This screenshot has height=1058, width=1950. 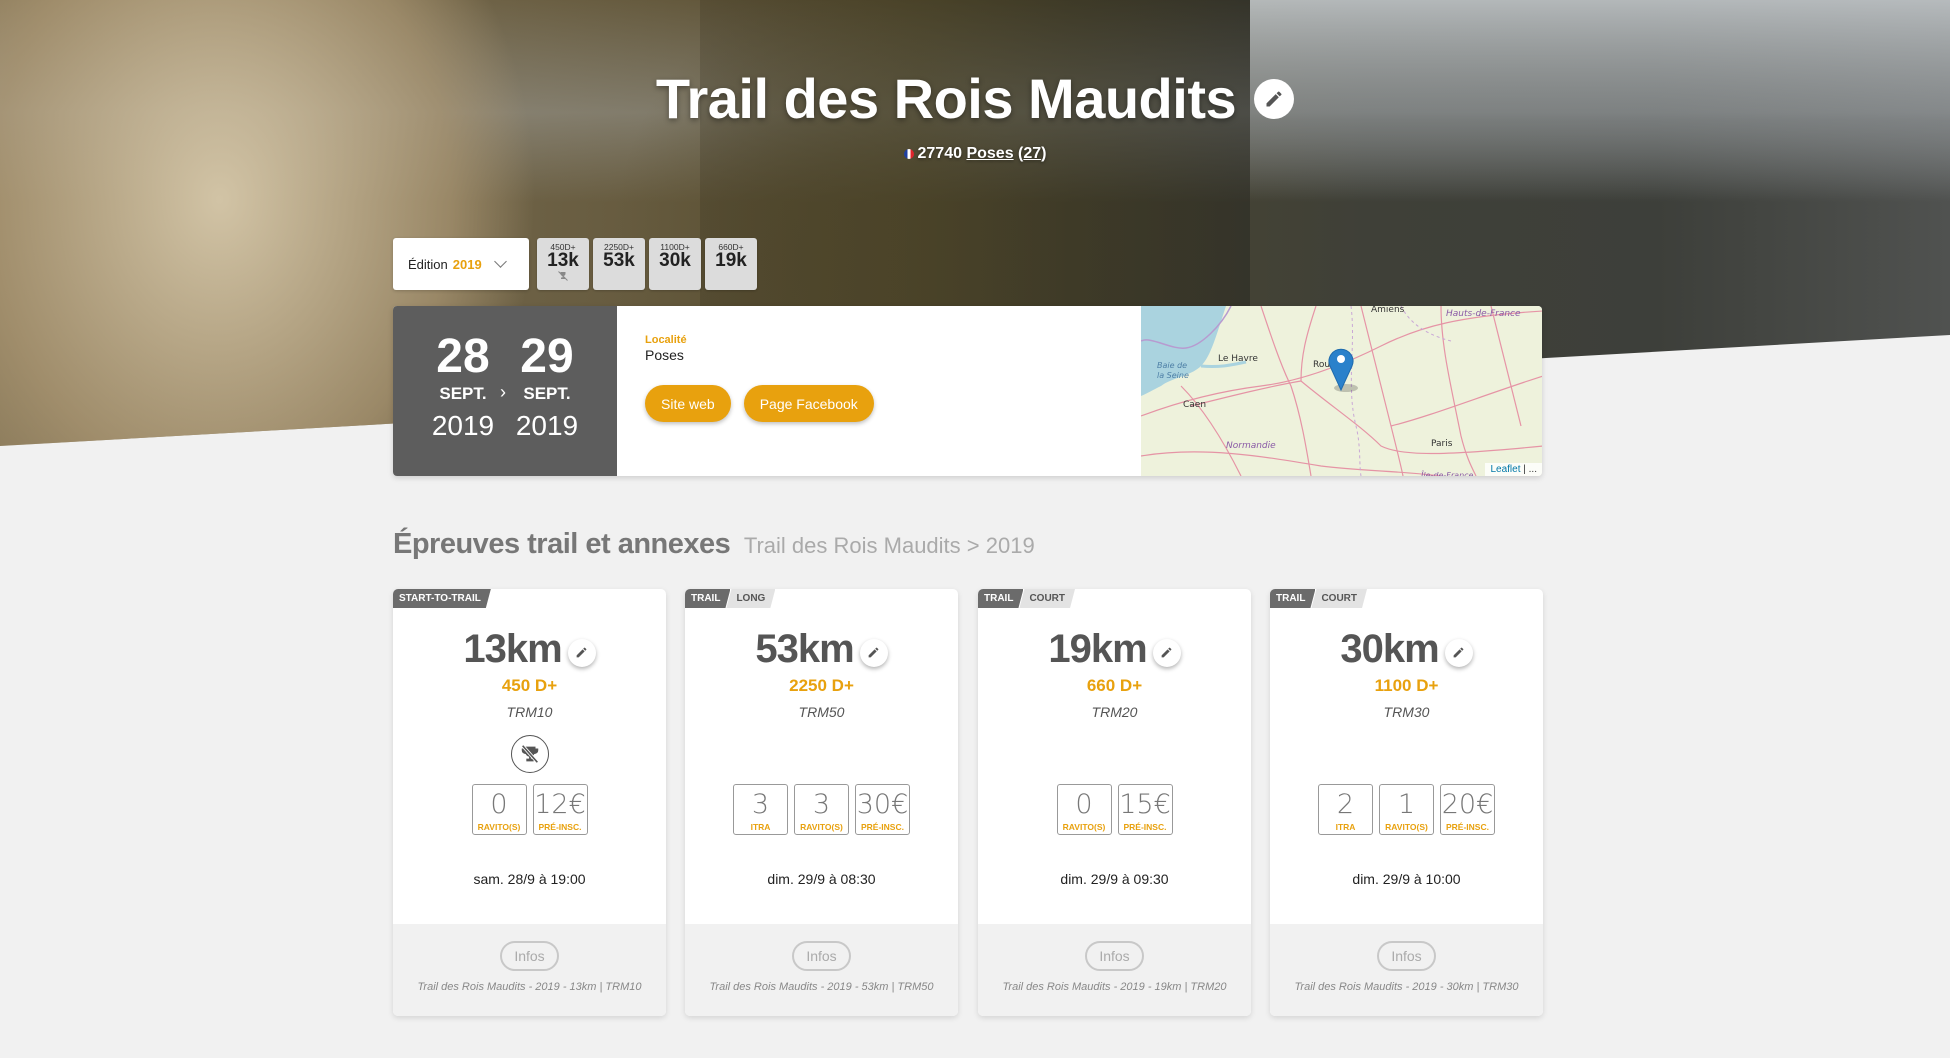 What do you see at coordinates (1114, 649) in the screenshot?
I see `race-distance: 19km` at bounding box center [1114, 649].